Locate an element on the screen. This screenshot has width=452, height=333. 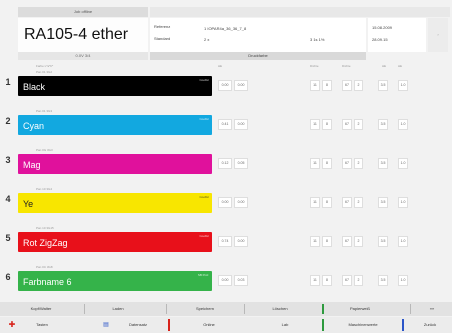
ink-caption: Pan 10 3G4 is located at coordinates (44, 189).